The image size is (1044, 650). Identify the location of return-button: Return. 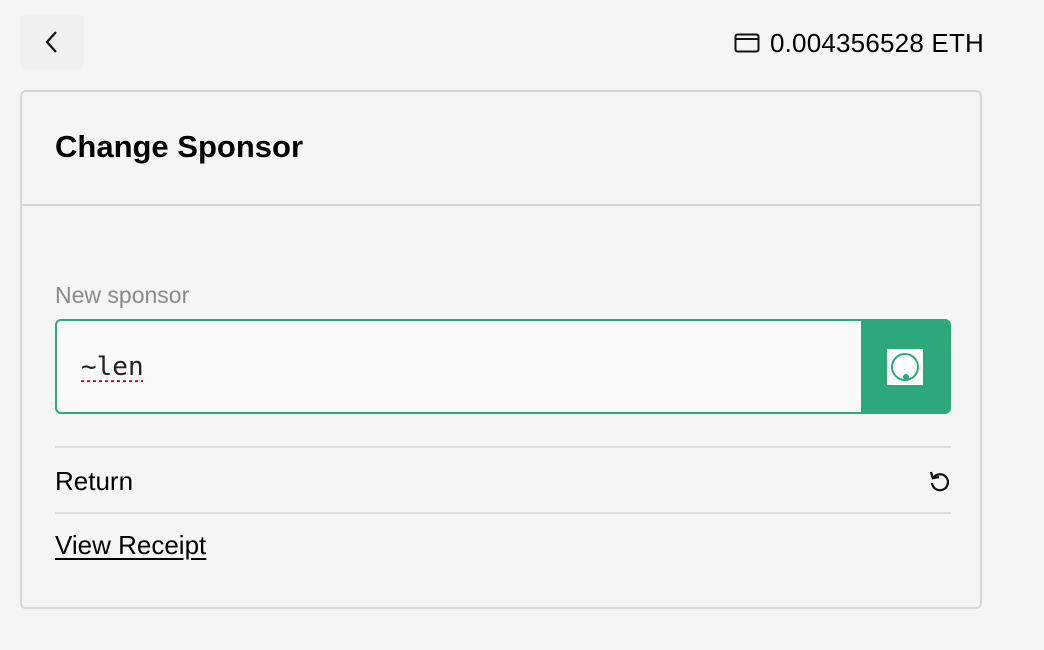
(503, 481).